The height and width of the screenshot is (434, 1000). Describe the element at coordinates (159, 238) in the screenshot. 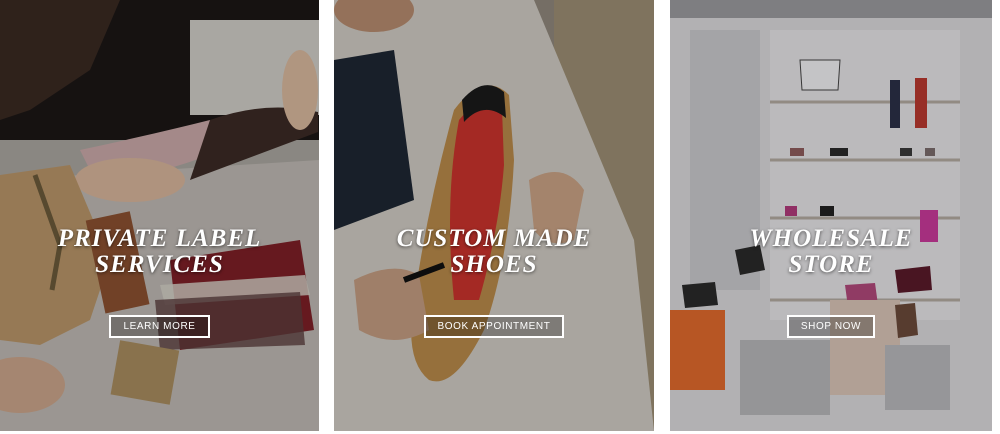

I see `card-title-line1: PRIVATE LABEL` at that location.